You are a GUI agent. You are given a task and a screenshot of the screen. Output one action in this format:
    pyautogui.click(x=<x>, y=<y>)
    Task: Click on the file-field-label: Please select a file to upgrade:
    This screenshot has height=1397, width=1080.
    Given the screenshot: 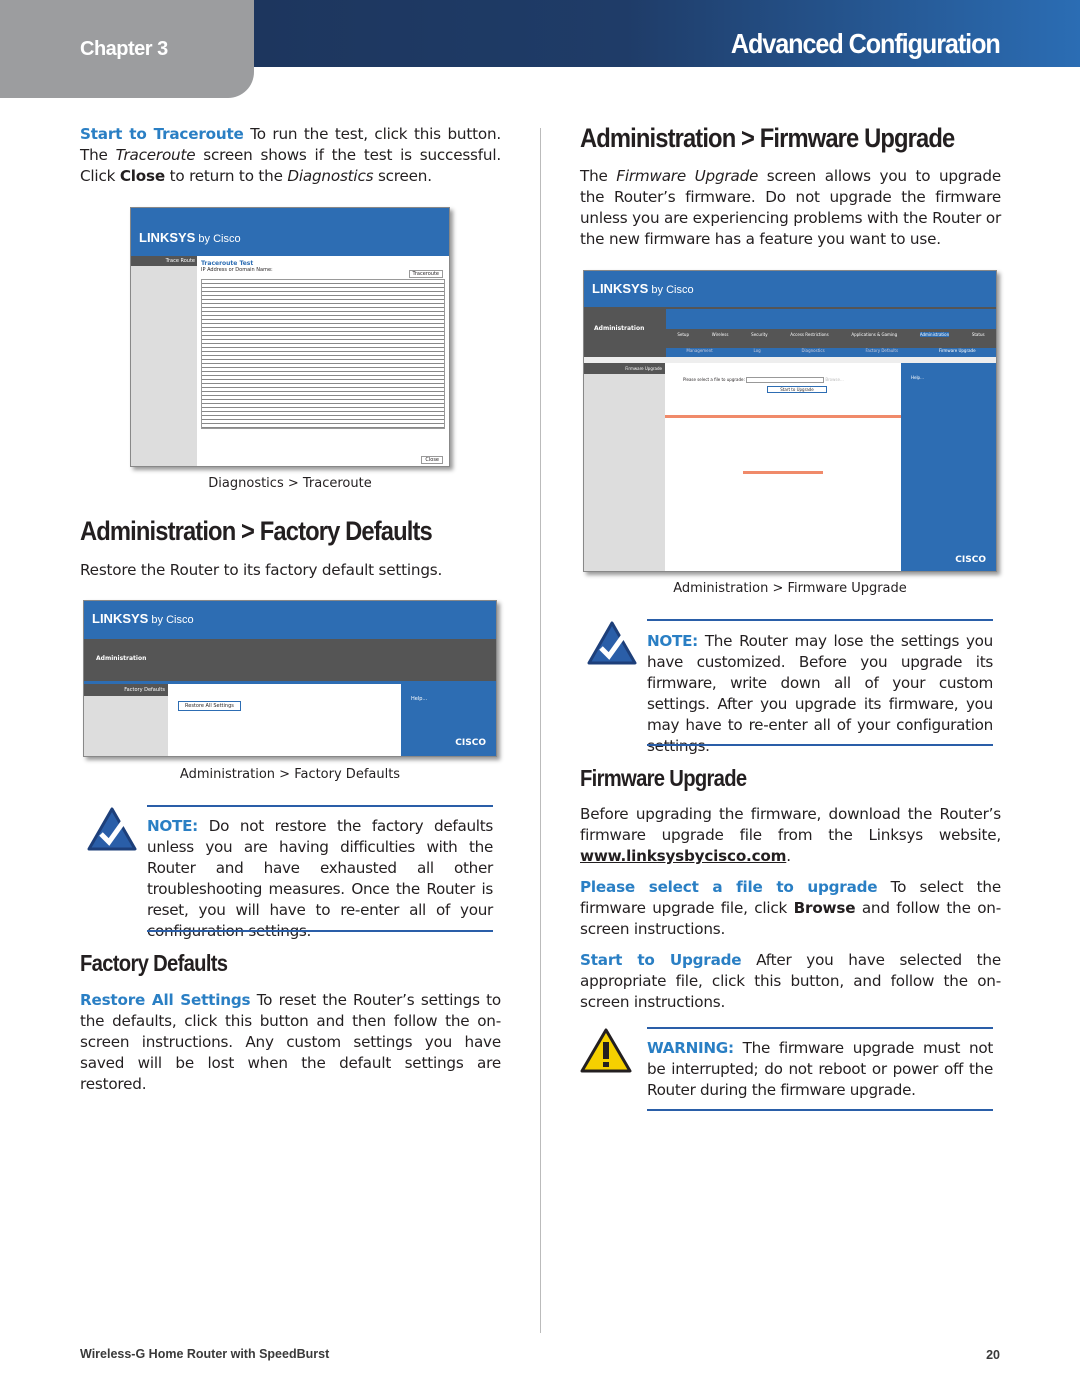 What is the action you would take?
    pyautogui.click(x=713, y=379)
    